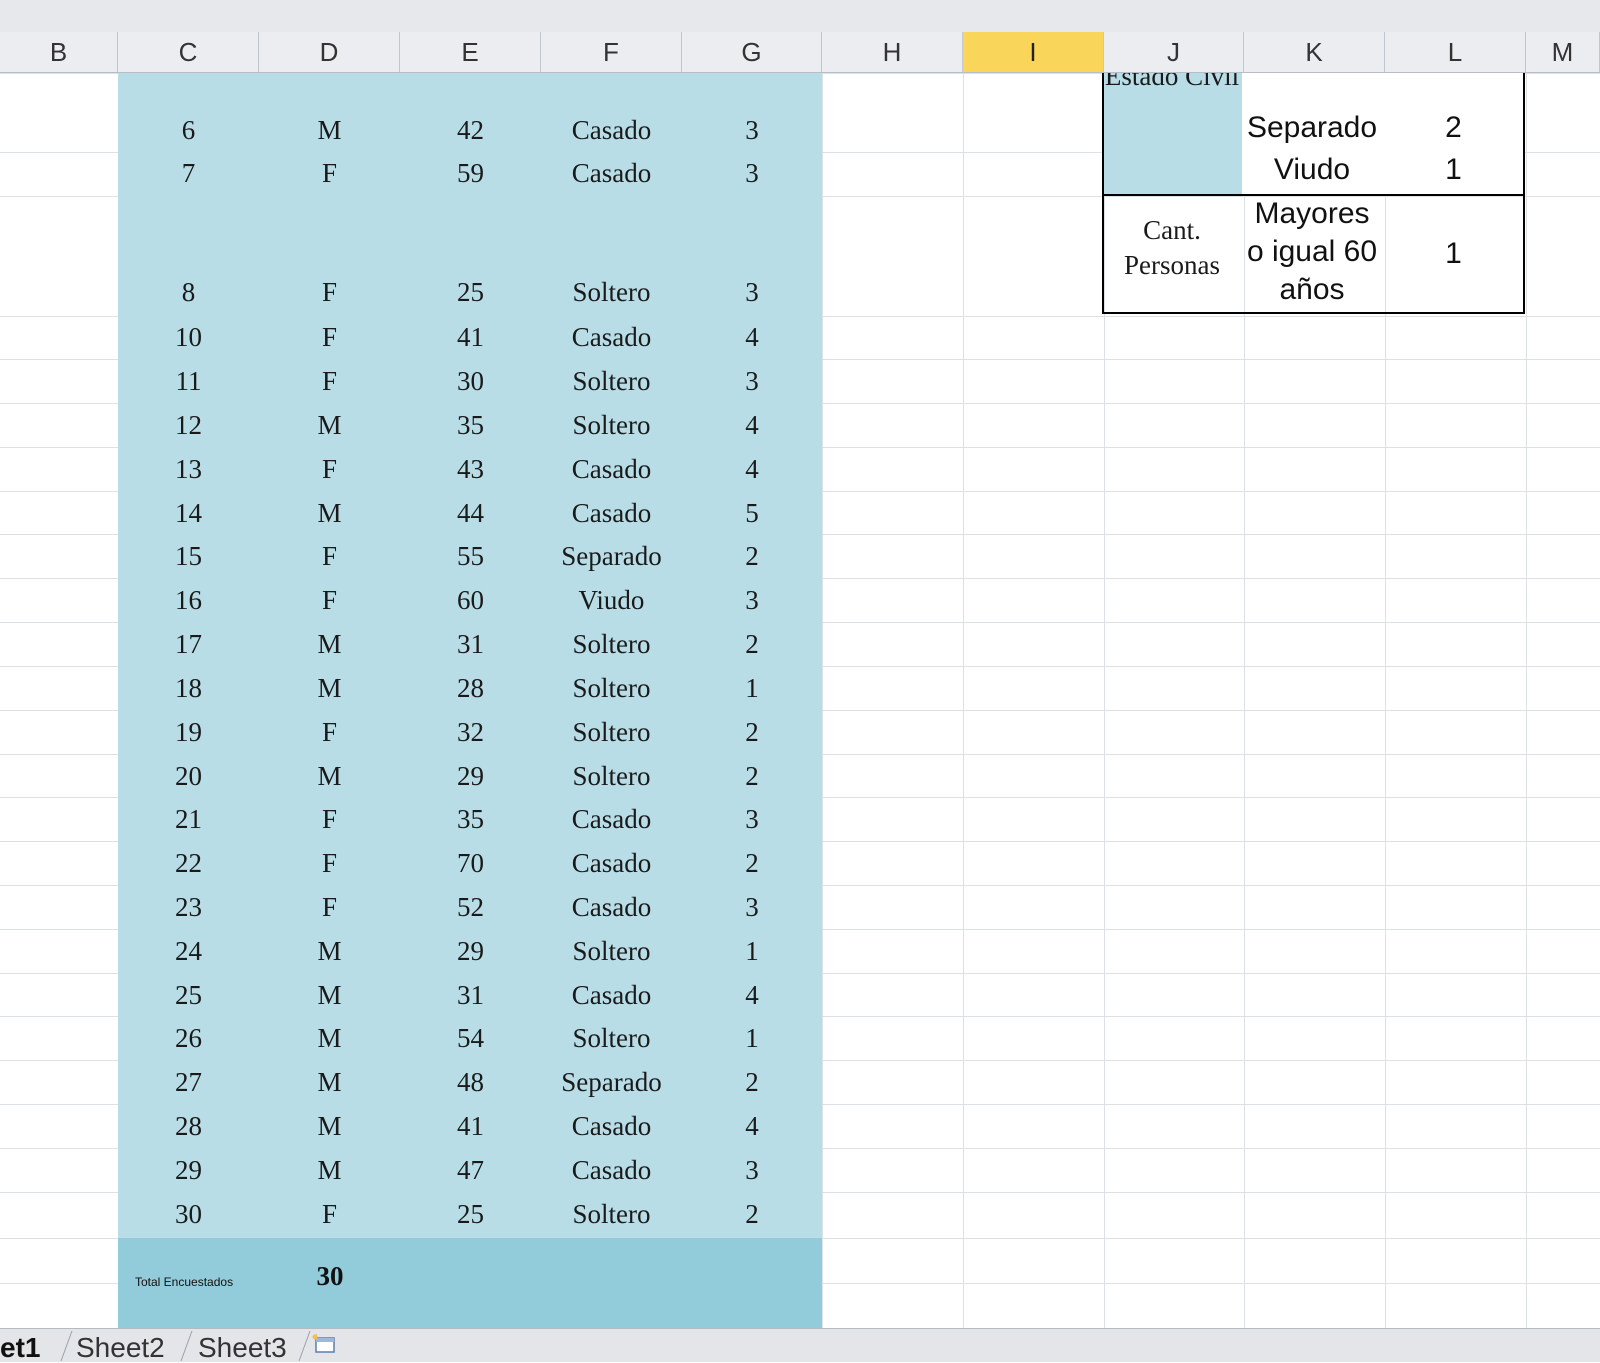  Describe the element at coordinates (188, 776) in the screenshot. I see `cell-c: 20` at that location.